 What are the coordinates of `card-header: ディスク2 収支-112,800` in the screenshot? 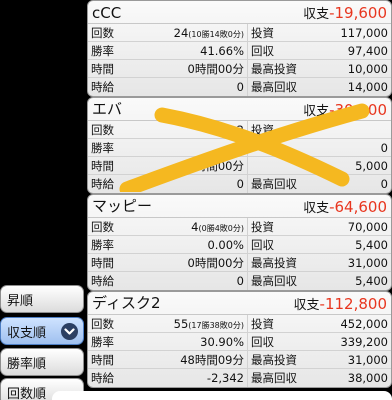 It's located at (239, 303).